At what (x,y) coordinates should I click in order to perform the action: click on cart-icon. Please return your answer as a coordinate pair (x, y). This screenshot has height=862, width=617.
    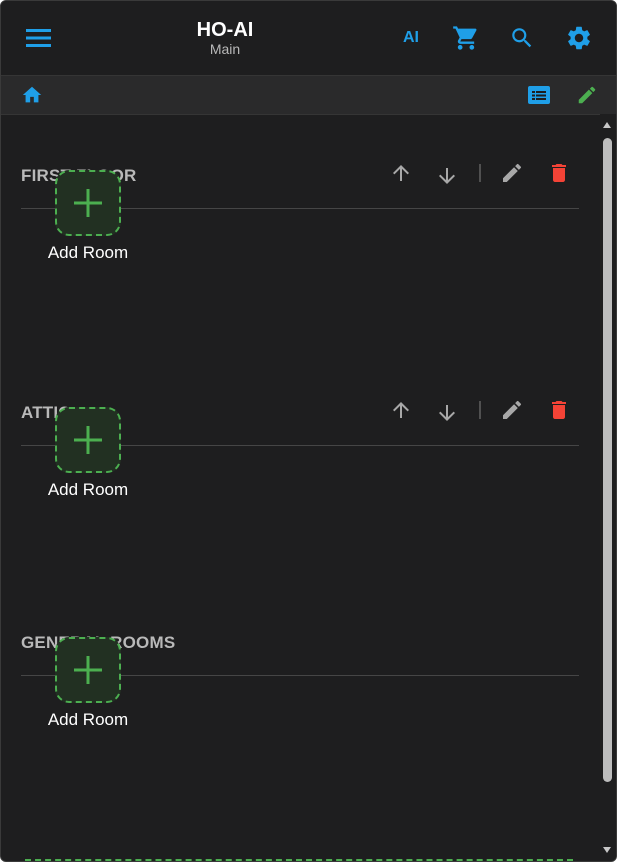
    Looking at the image, I should click on (465, 38).